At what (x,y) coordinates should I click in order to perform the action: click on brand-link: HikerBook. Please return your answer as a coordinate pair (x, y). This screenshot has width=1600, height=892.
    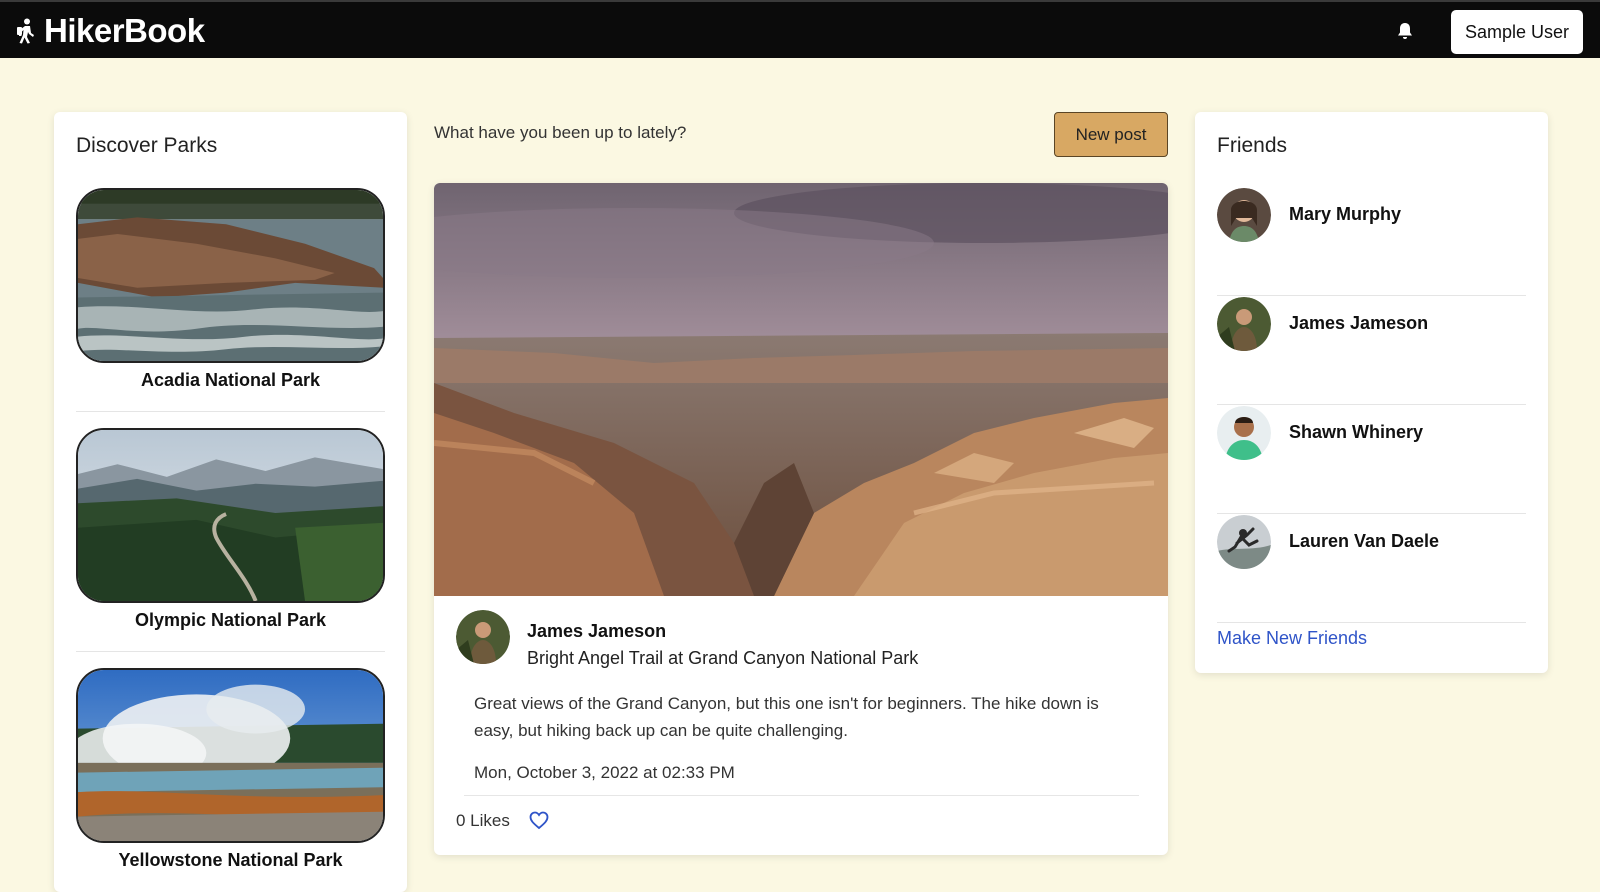
    Looking at the image, I should click on (110, 31).